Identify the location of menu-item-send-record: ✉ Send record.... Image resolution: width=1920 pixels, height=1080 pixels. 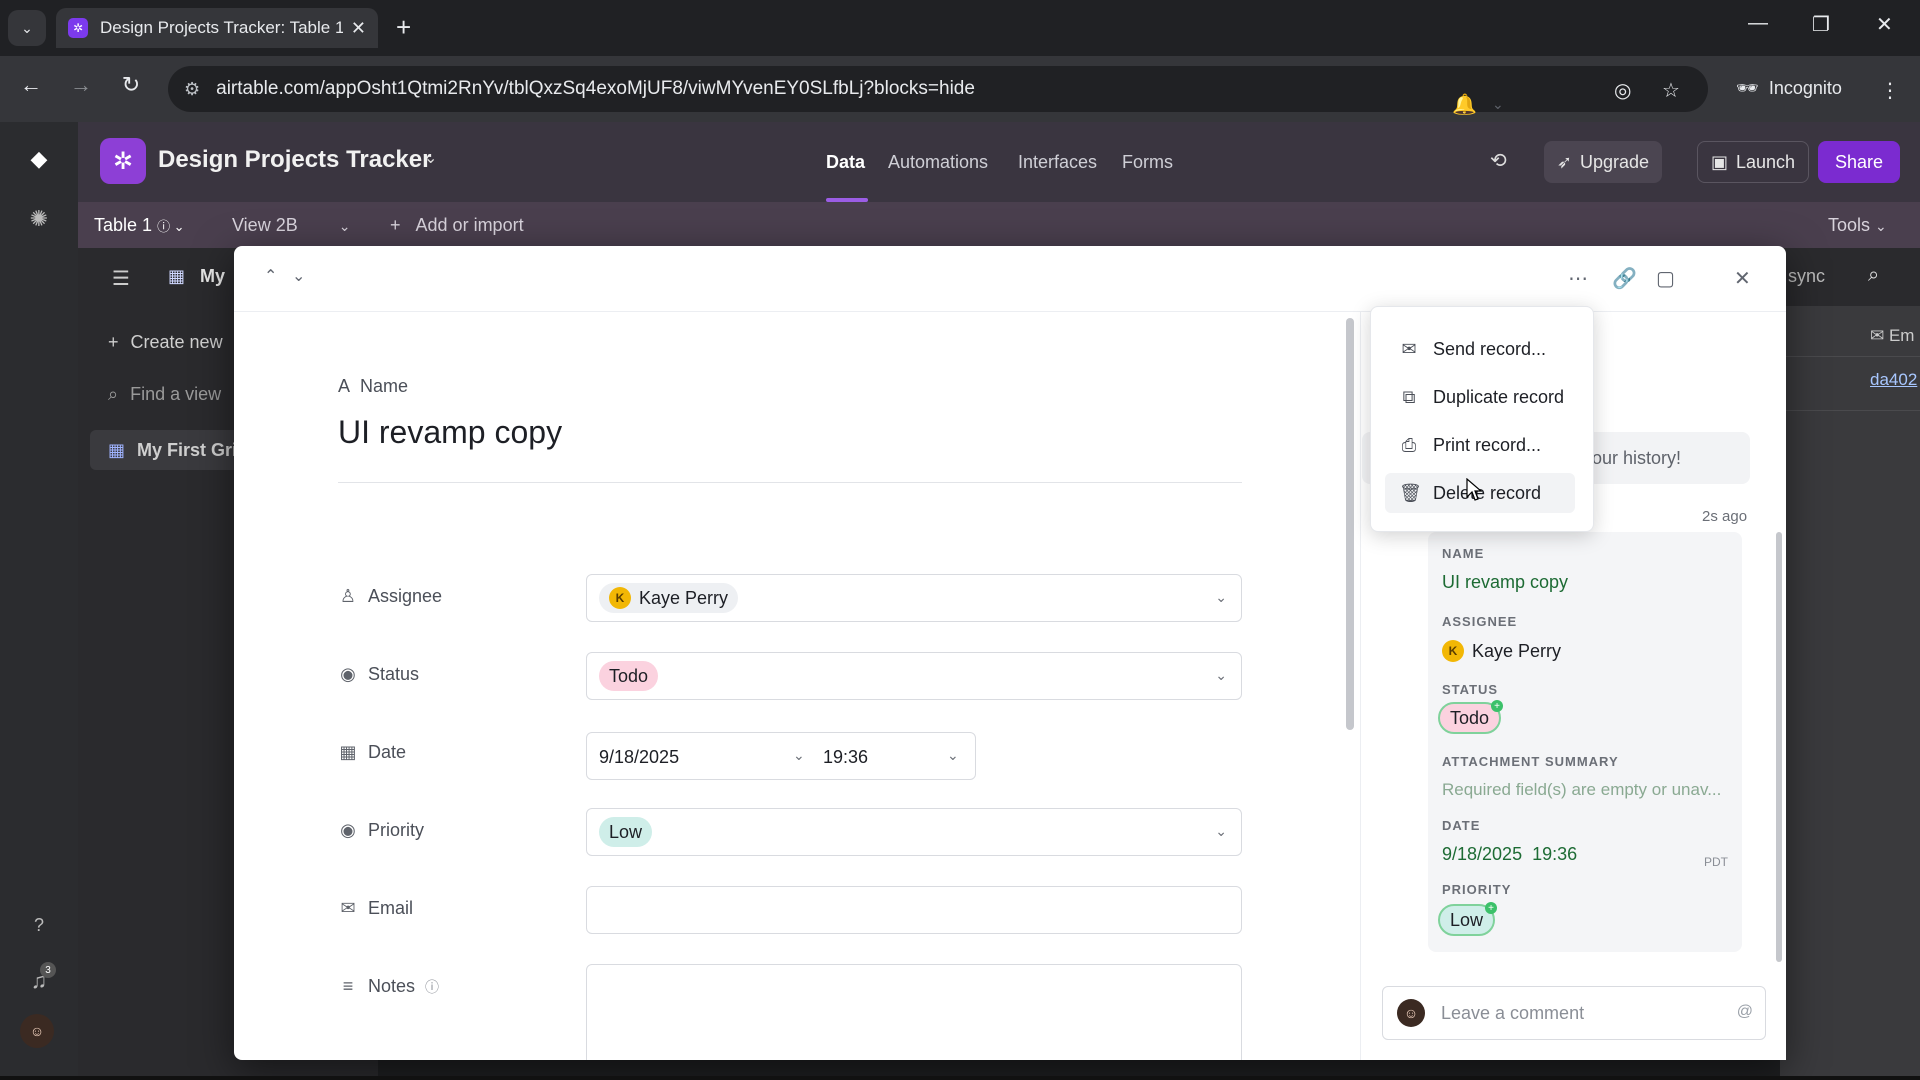
(1480, 349).